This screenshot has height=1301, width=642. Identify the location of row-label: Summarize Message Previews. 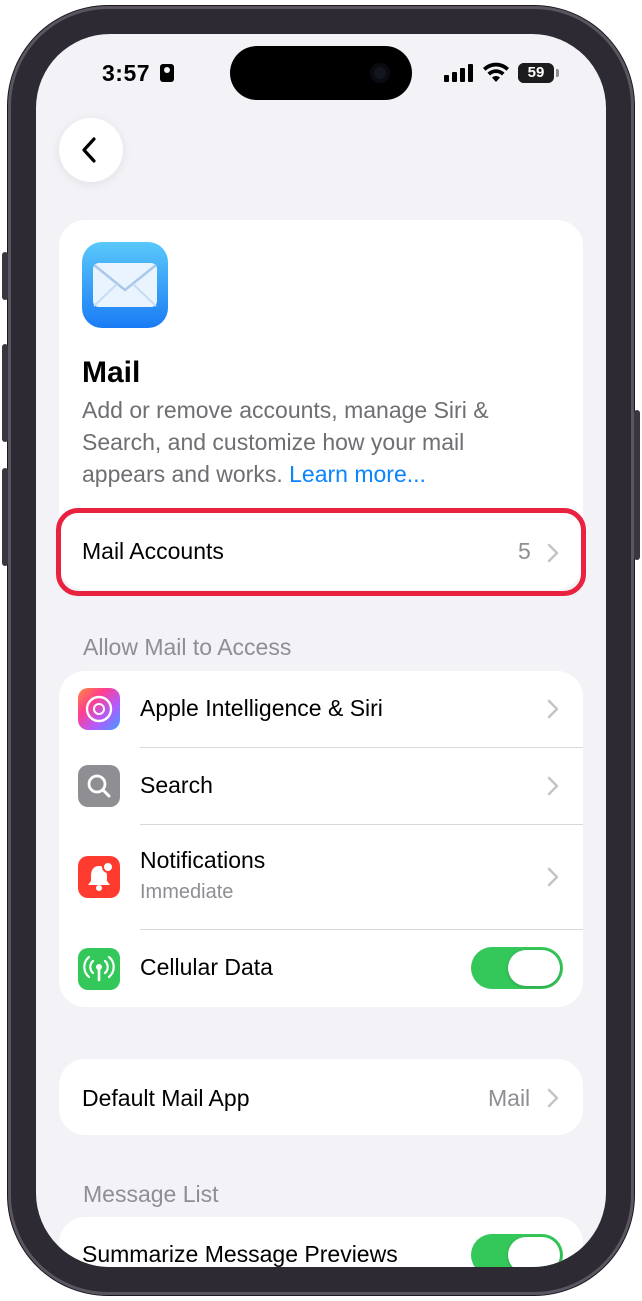
(240, 1254).